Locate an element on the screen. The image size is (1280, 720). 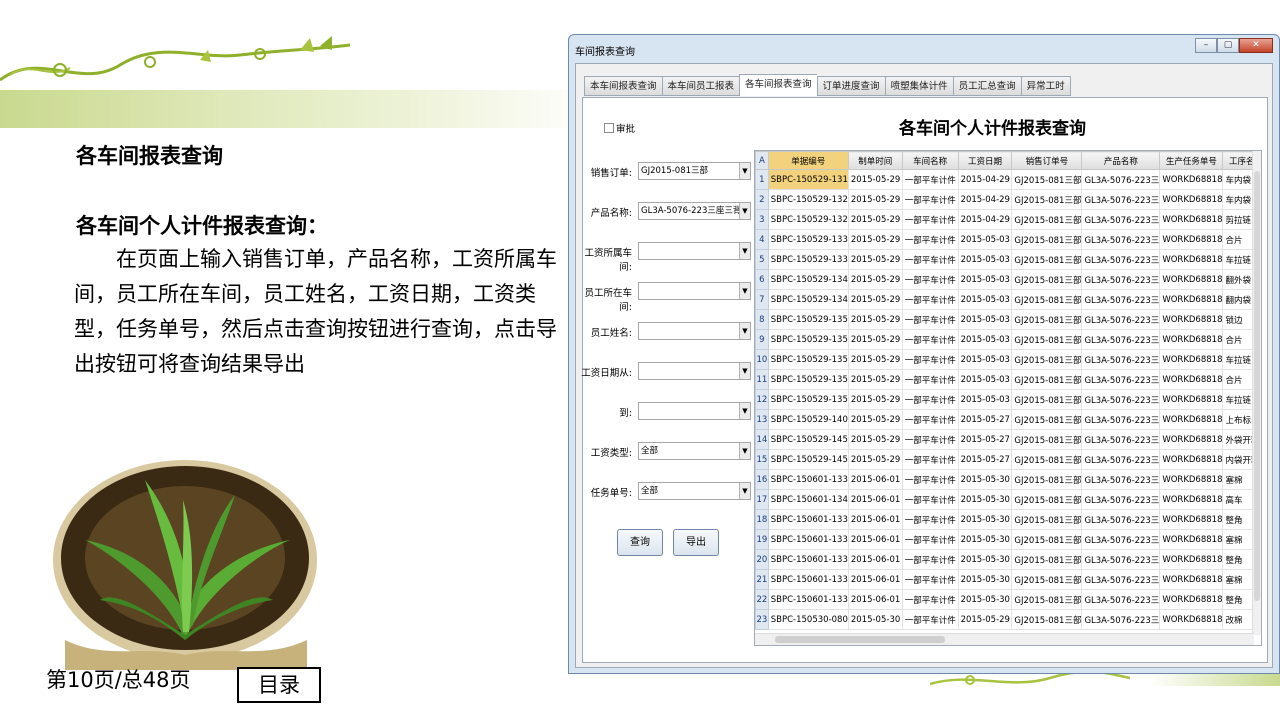
row-number: 18 is located at coordinates (762, 519).